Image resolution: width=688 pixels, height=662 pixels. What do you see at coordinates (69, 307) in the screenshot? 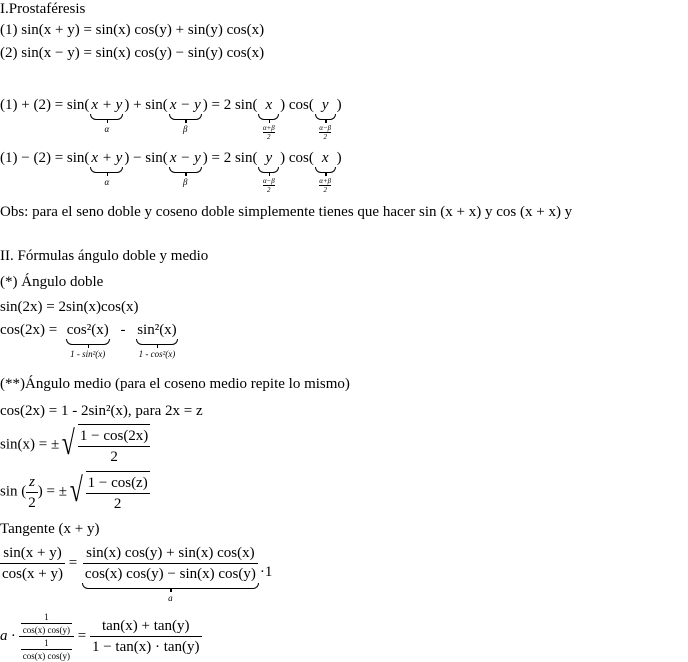
I see `sin-double-formula: sin(2x) = 2sin(x)cos(x)` at bounding box center [69, 307].